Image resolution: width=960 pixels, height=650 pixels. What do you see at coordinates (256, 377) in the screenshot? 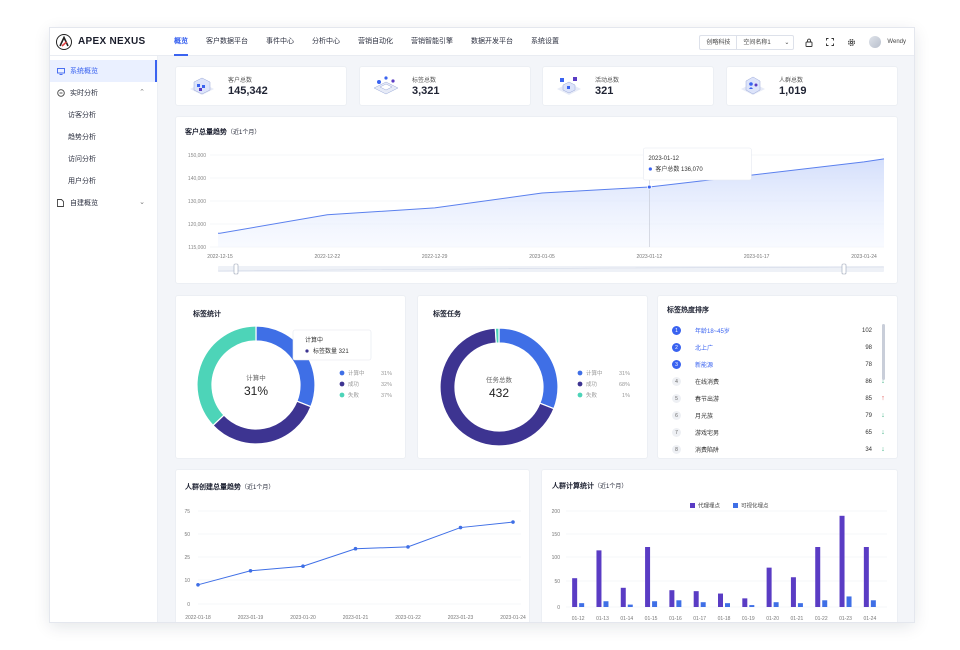
I see `donut-center-label: 计算中` at bounding box center [256, 377].